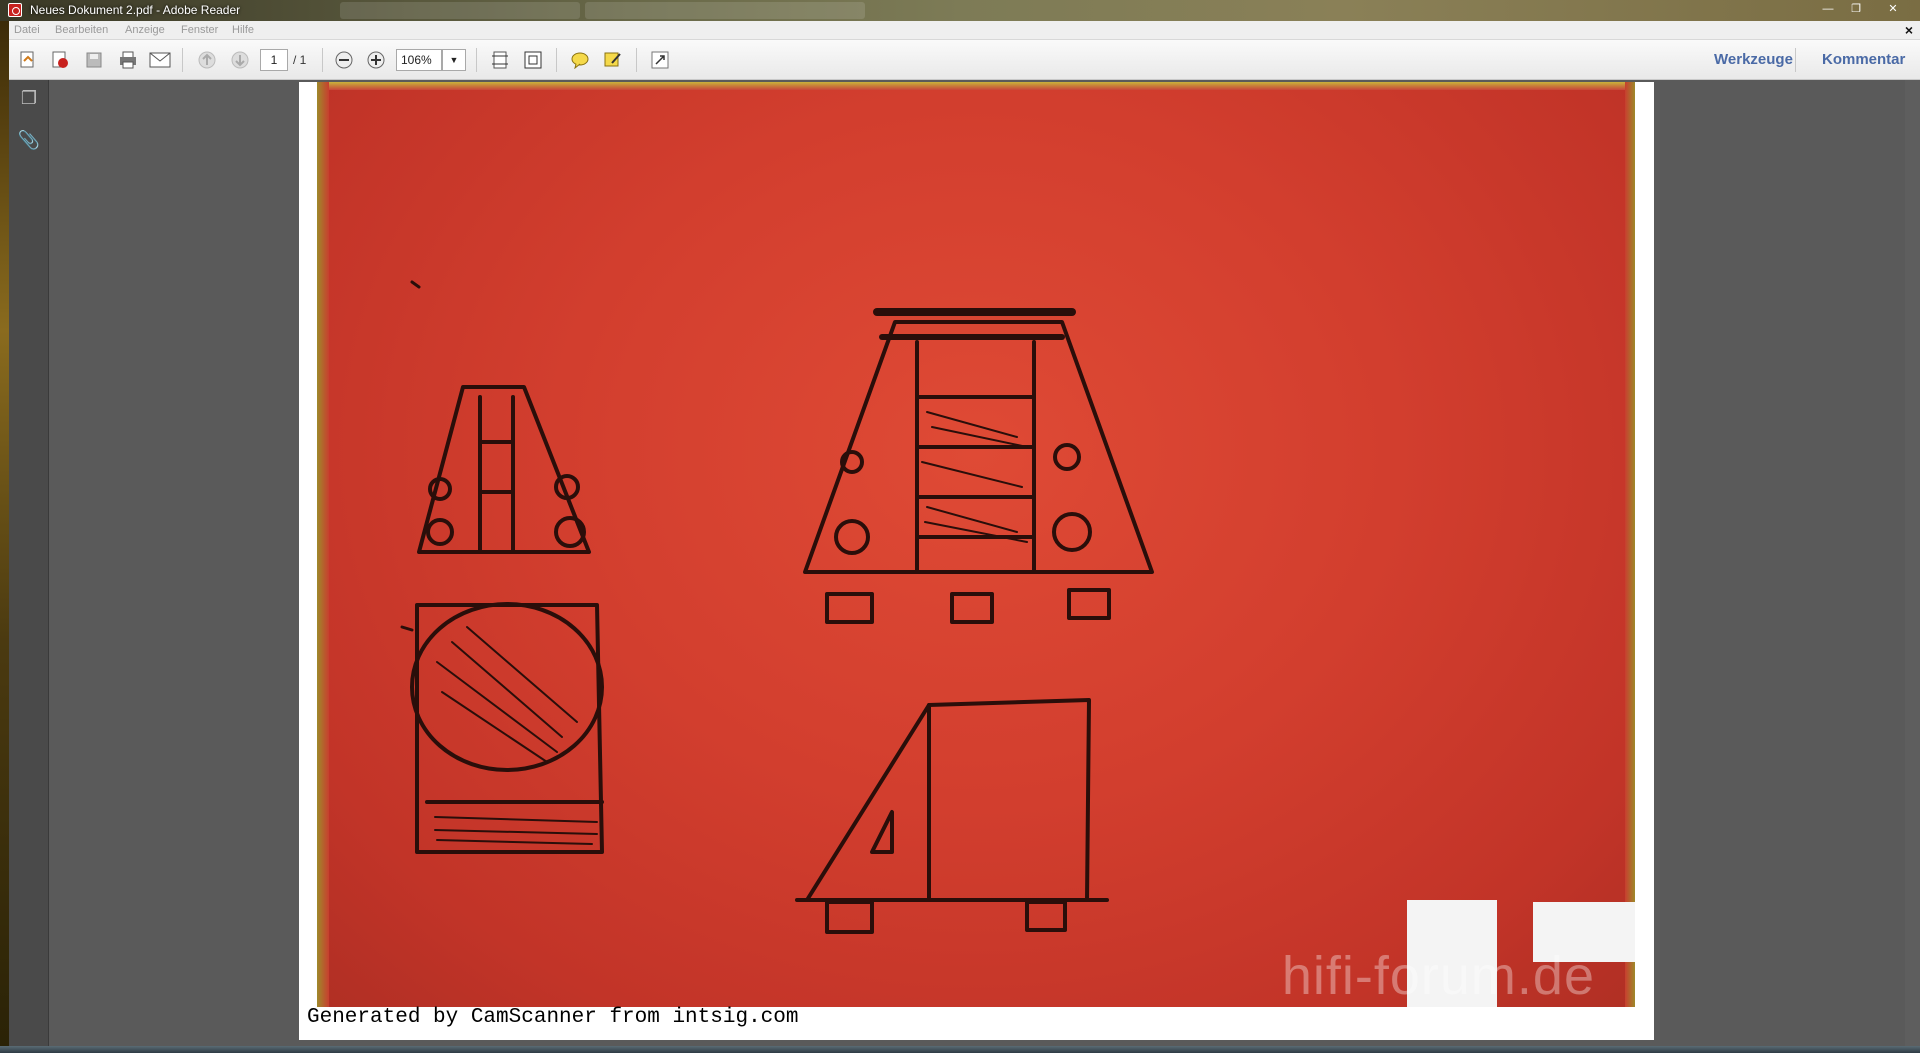 Image resolution: width=1920 pixels, height=1053 pixels. Describe the element at coordinates (1753, 59) in the screenshot. I see `tools-pane-button: Werkzeuge` at that location.